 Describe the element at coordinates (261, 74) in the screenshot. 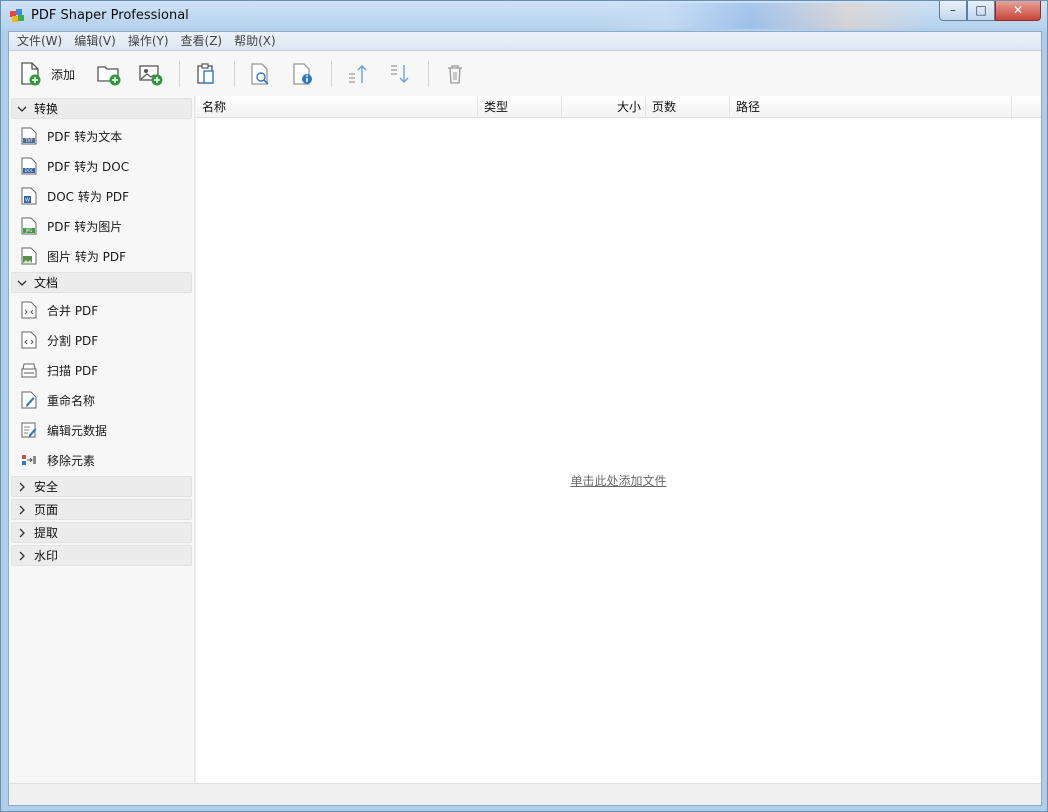

I see `preview-button` at that location.